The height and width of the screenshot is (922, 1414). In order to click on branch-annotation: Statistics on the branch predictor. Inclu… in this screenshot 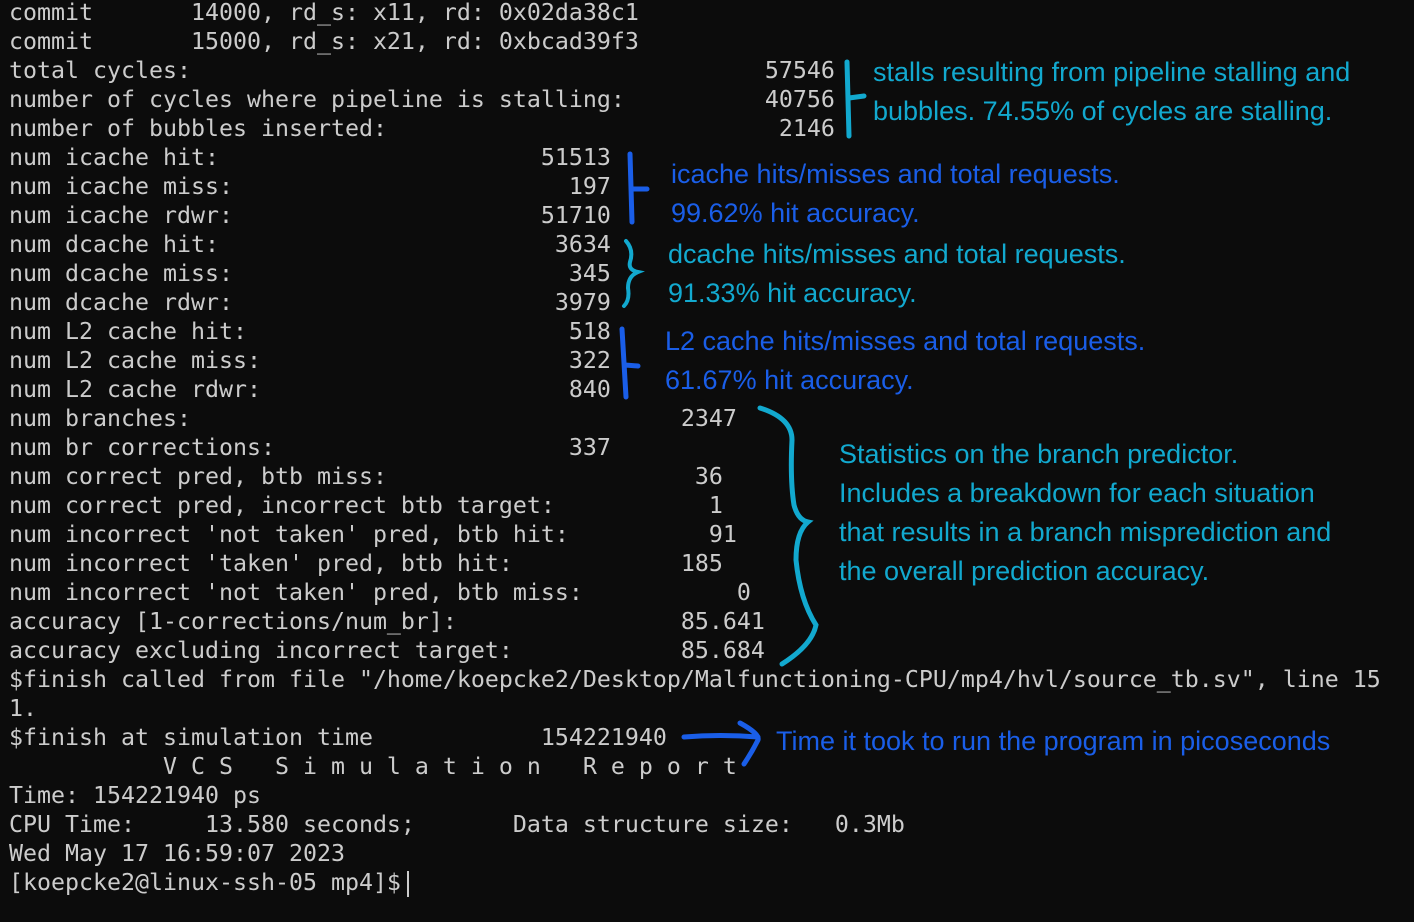, I will do `click(1085, 513)`.